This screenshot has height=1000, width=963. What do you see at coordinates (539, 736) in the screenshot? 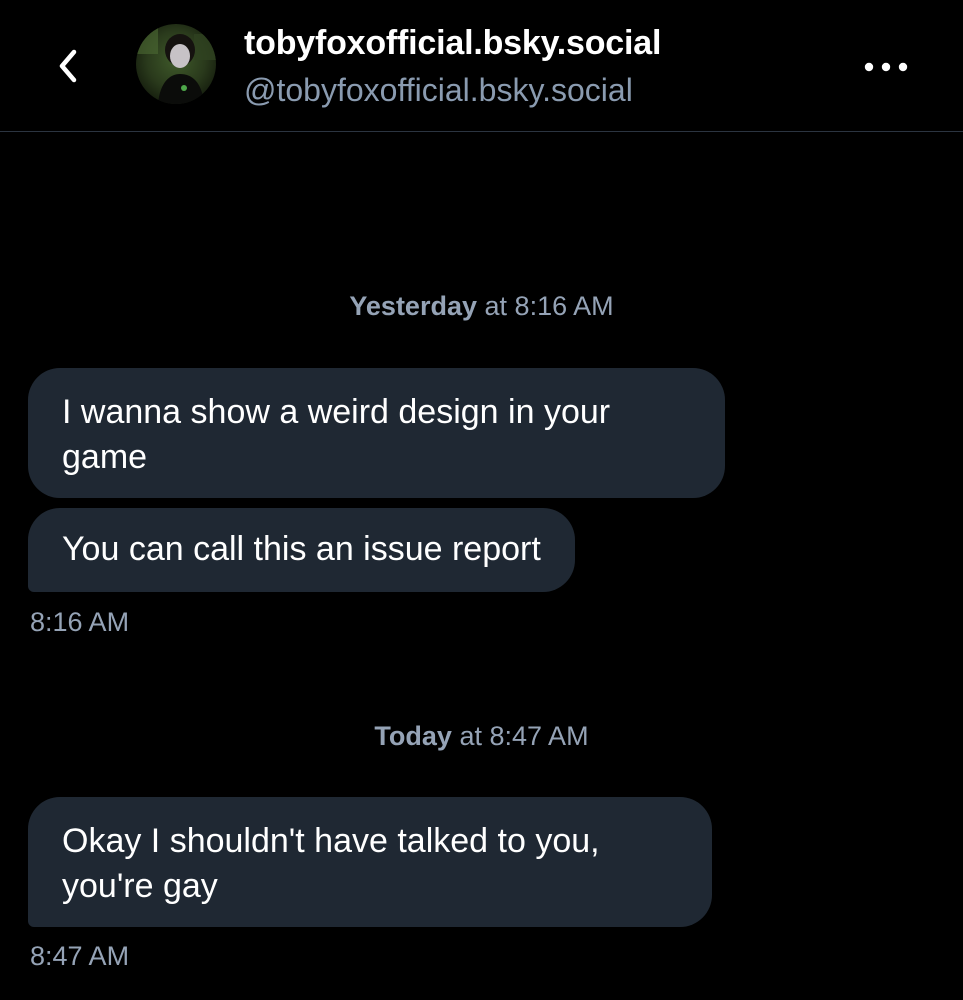
I see `date-divider-time: 8:47 AM` at bounding box center [539, 736].